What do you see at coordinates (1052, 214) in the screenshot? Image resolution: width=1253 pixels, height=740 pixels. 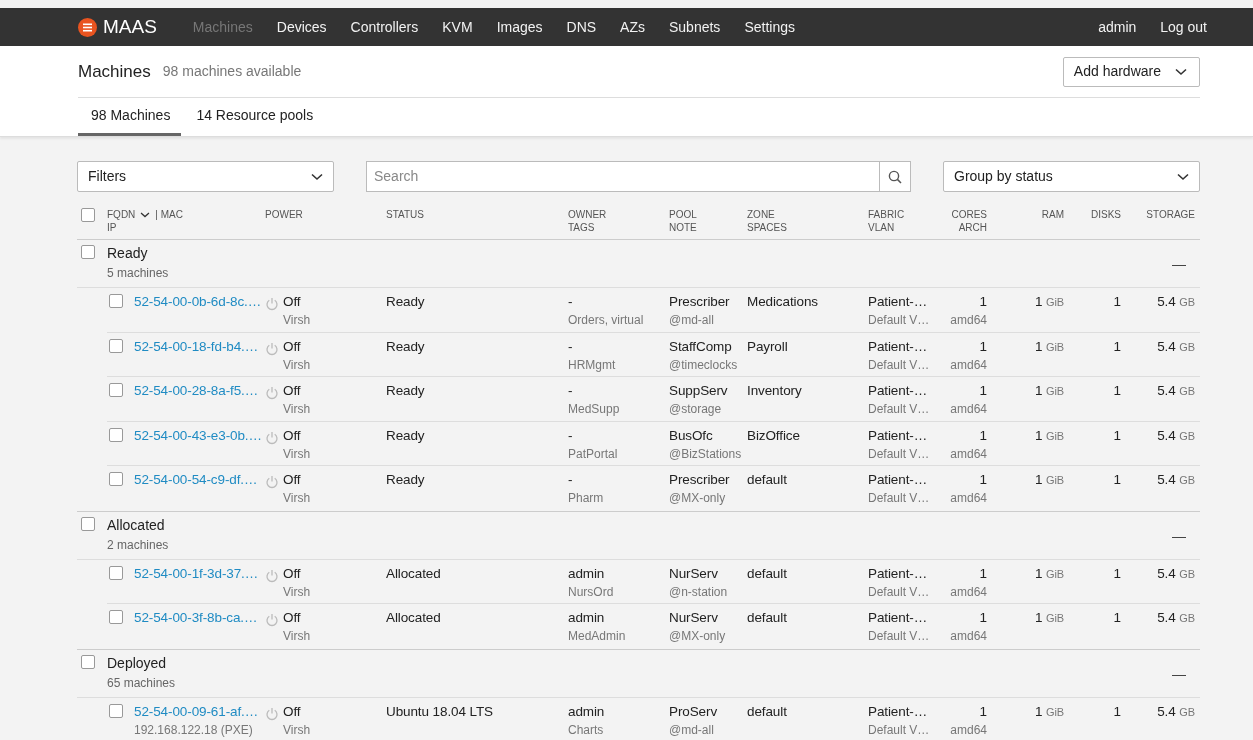 I see `column-header: RAM` at bounding box center [1052, 214].